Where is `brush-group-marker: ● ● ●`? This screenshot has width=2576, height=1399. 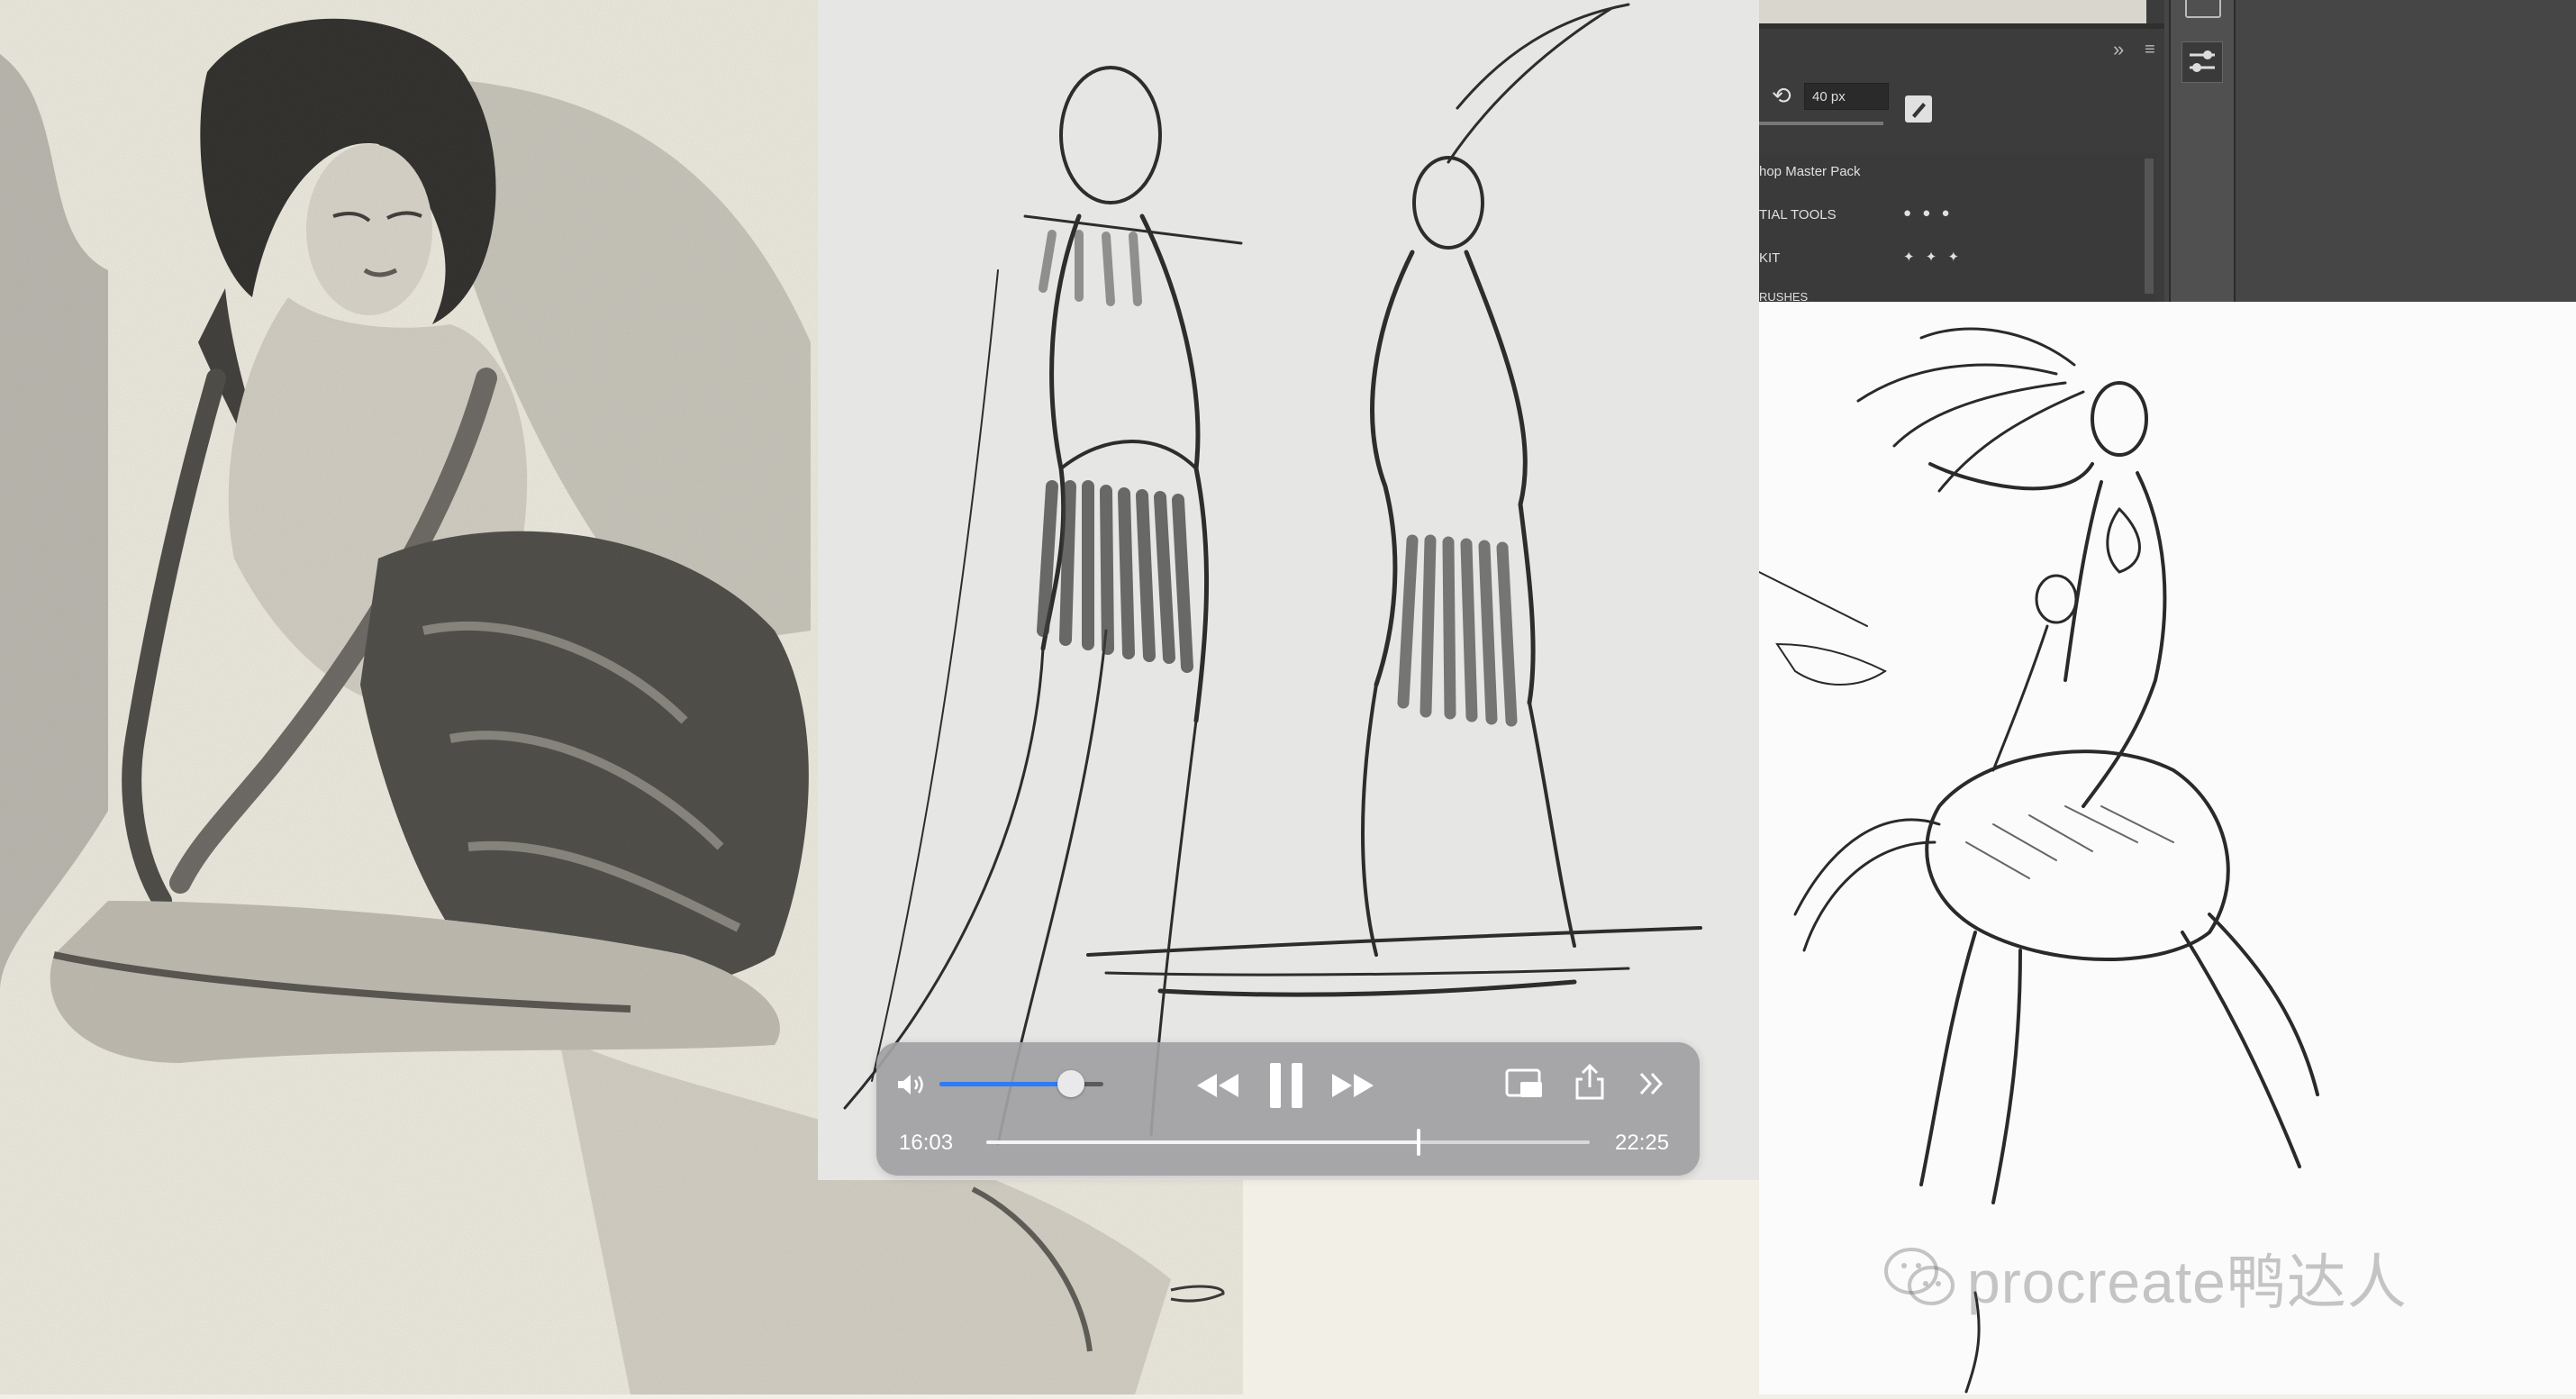 brush-group-marker: ● ● ● is located at coordinates (1928, 213).